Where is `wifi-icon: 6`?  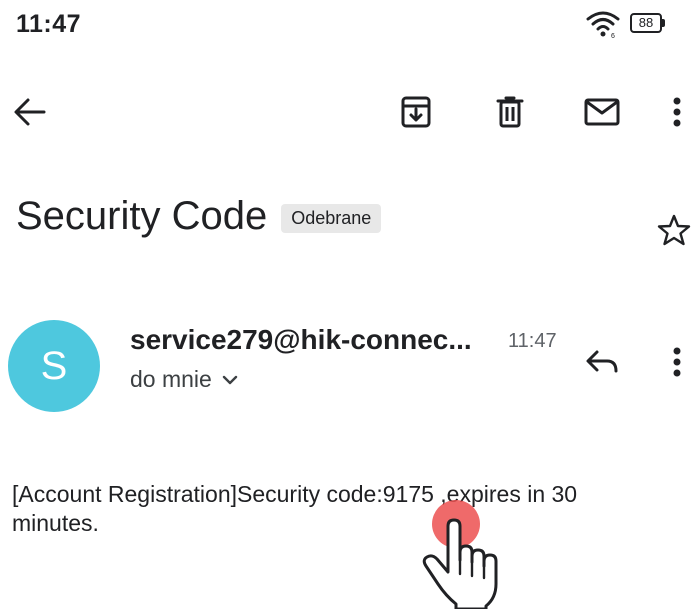
wifi-icon: 6 is located at coordinates (603, 24).